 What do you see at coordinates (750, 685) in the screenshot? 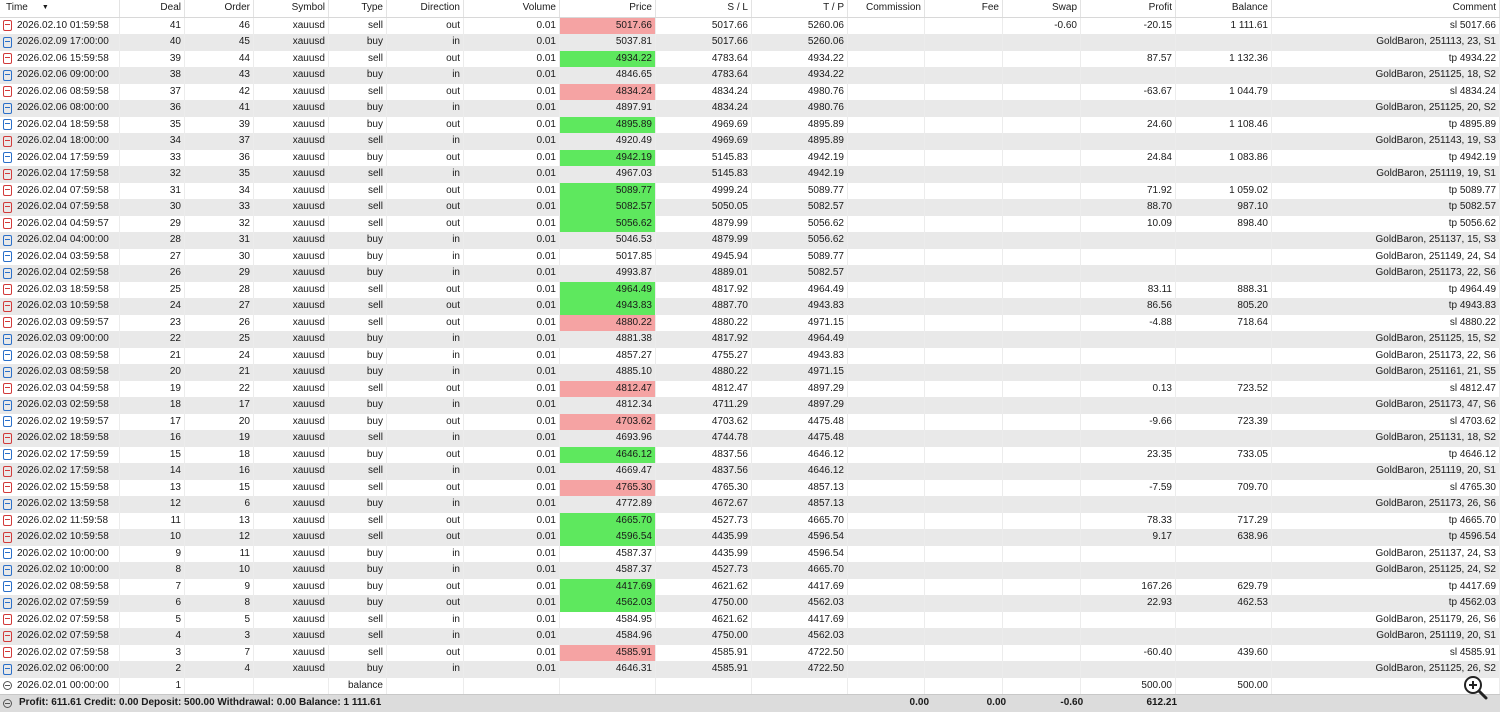
I see `table-row: 2026.02.01 00:00:00 1 balance 500.00 500.00` at bounding box center [750, 685].